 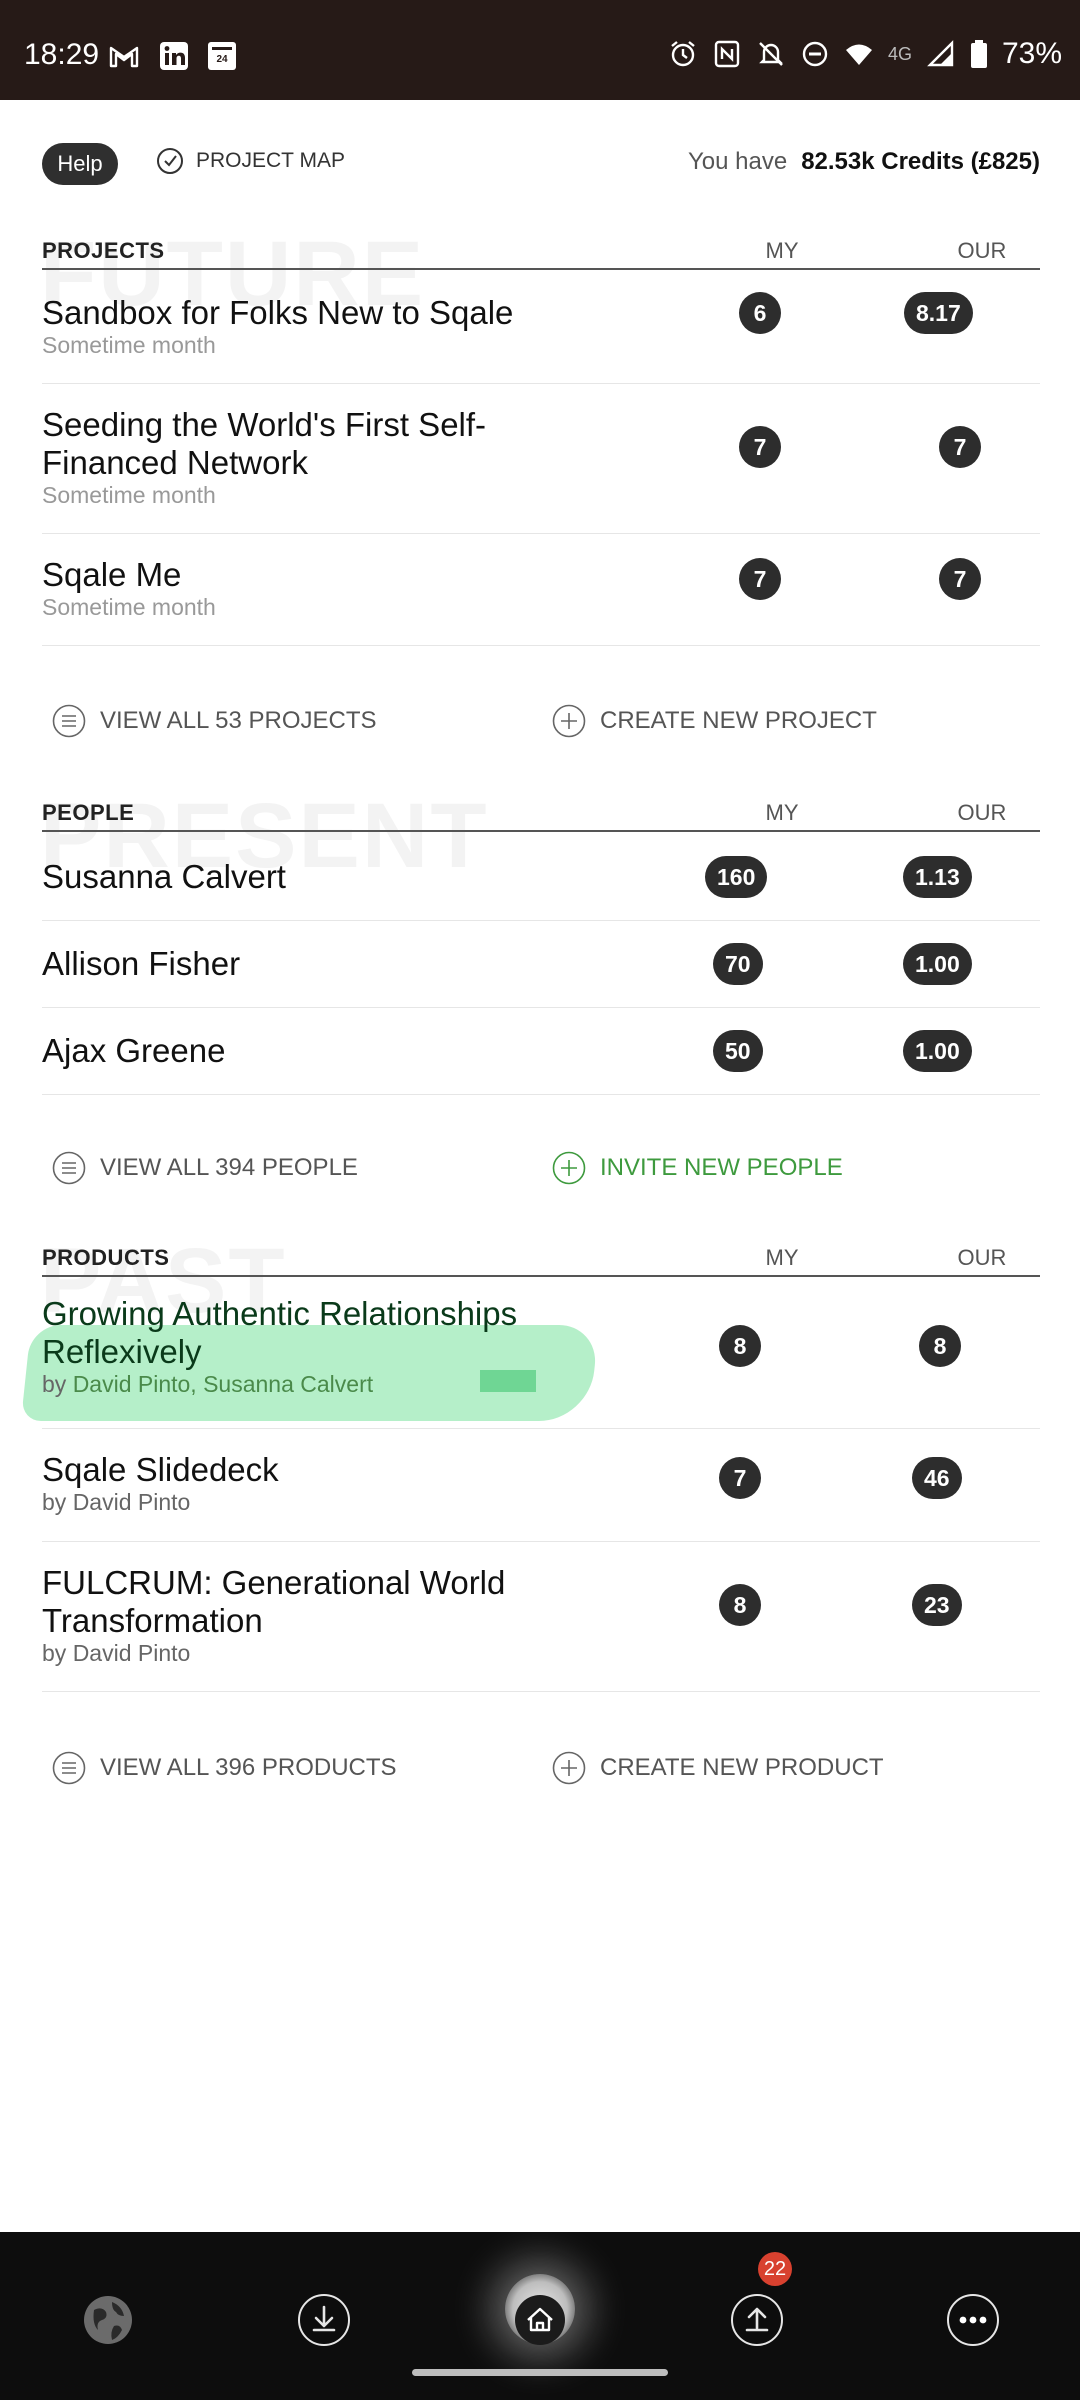 I want to click on create-project-link: CREATE NEW PROJECT, so click(x=714, y=721).